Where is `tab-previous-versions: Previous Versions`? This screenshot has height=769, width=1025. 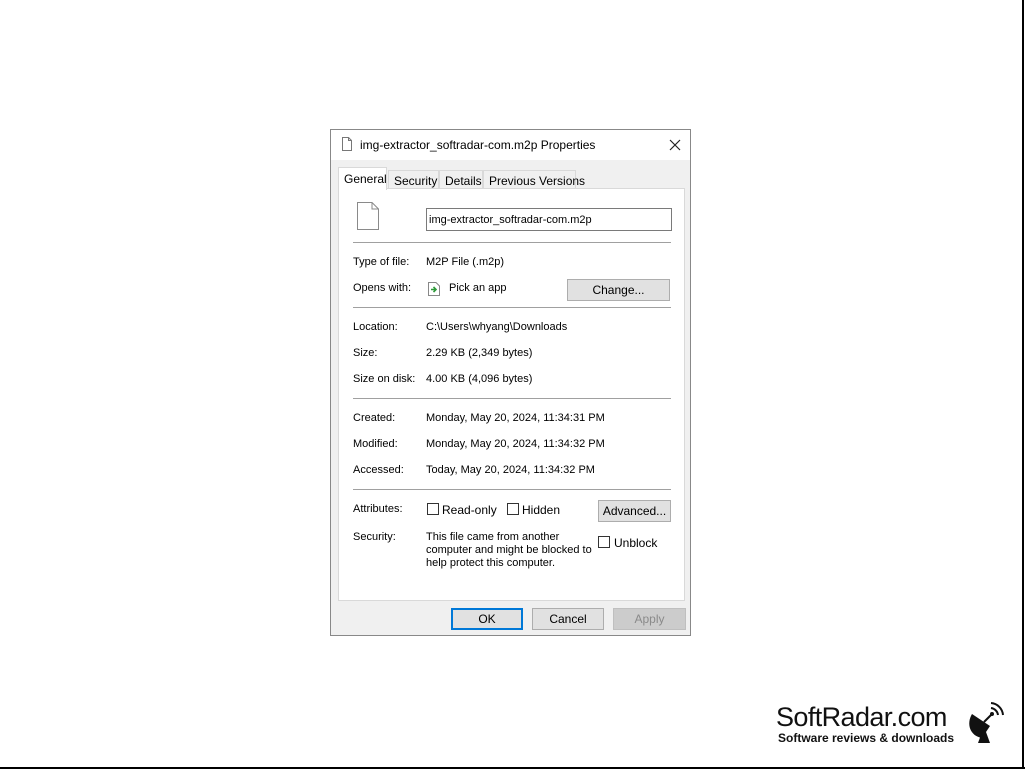
tab-previous-versions: Previous Versions is located at coordinates (534, 179).